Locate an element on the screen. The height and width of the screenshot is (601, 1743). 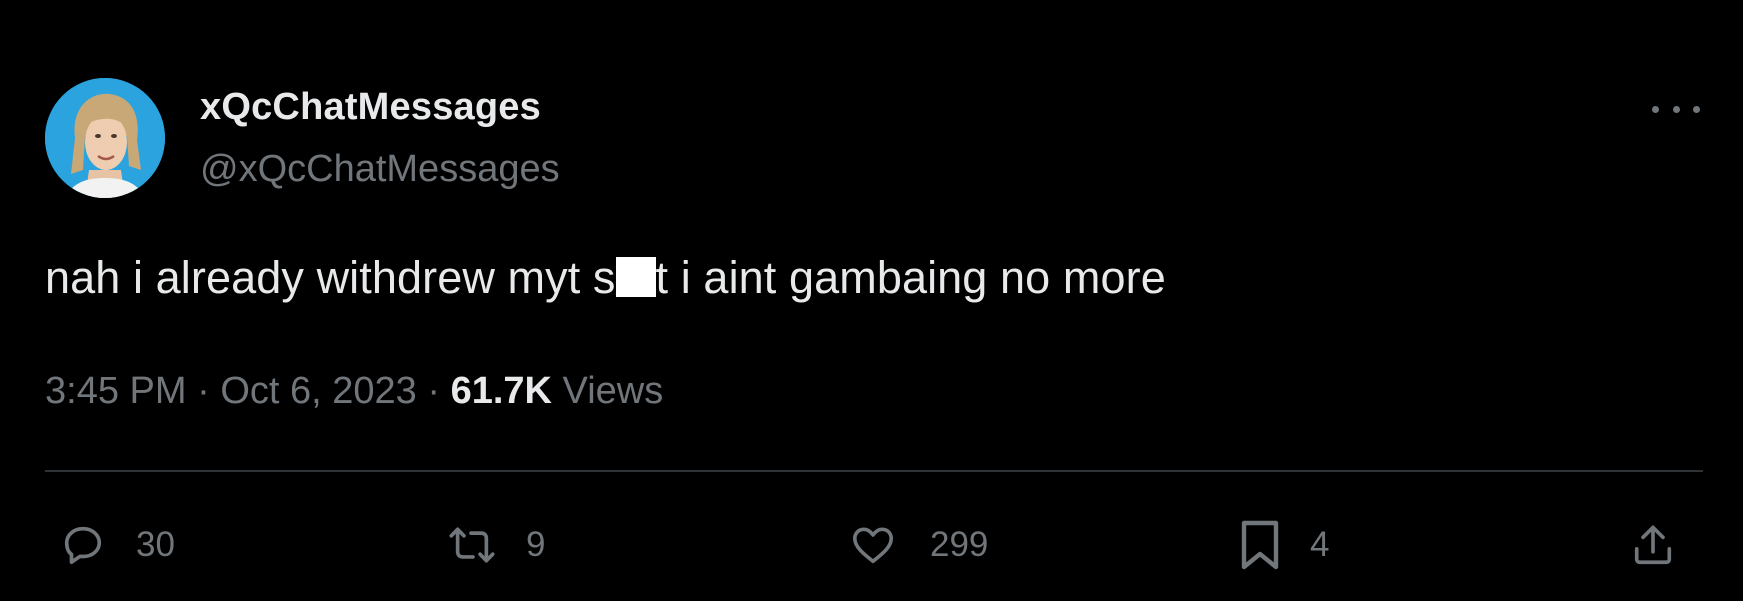
tweet-meta: 3:45 PM · Oct 6, 2023 · 61.7K Views is located at coordinates (354, 391).